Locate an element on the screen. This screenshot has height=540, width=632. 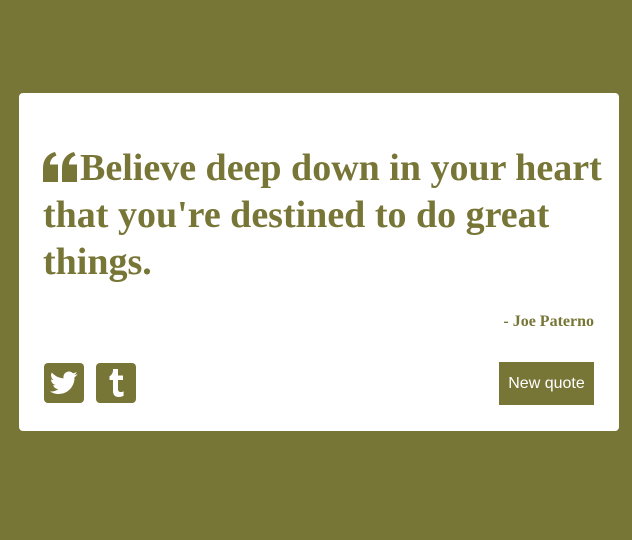
tweet-quote-button is located at coordinates (64, 383).